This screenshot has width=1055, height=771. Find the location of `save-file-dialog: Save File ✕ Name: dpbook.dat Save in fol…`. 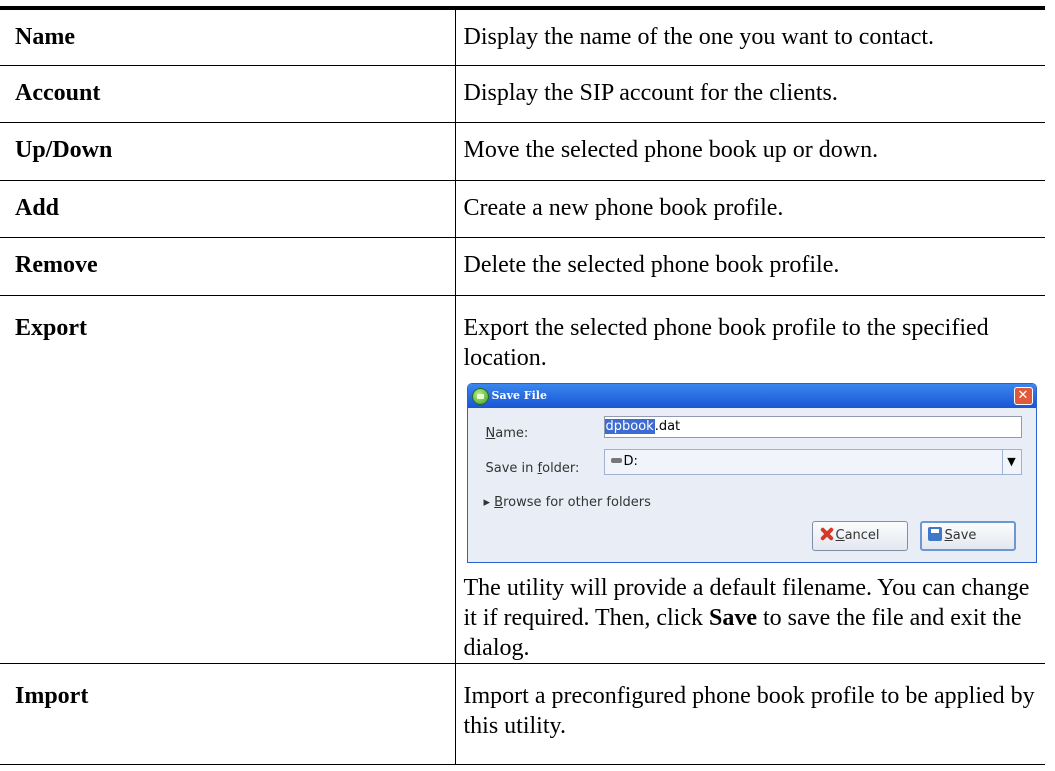

save-file-dialog: Save File ✕ Name: dpbook.dat Save in fol… is located at coordinates (751, 472).